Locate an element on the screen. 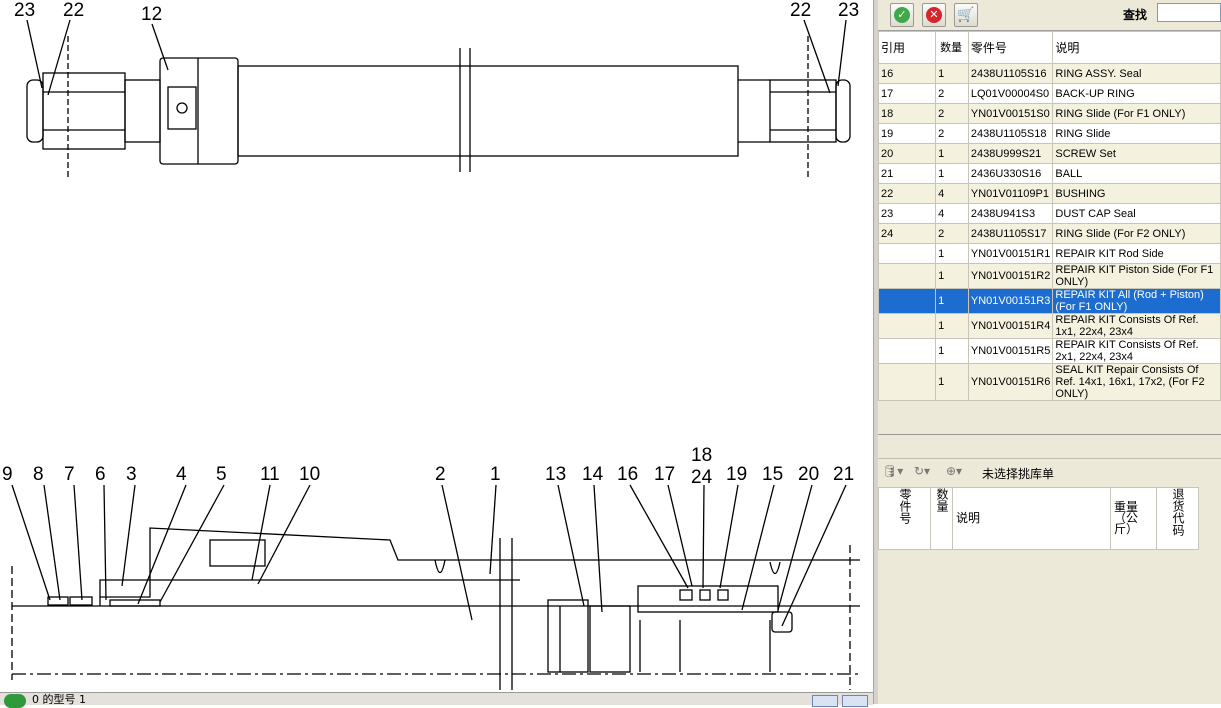  header-qty: 数量 is located at coordinates (952, 47).